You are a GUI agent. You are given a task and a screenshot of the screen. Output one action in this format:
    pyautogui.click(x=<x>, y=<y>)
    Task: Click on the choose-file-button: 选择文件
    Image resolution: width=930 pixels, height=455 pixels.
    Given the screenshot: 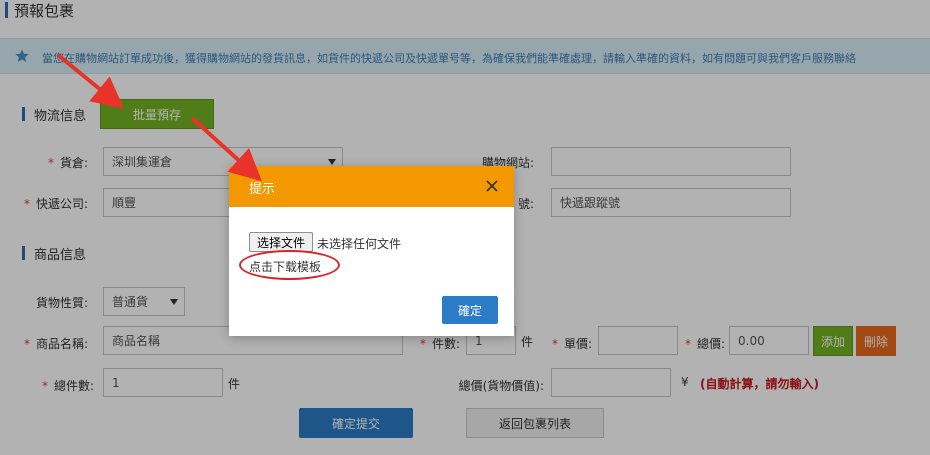 What is the action you would take?
    pyautogui.click(x=281, y=242)
    